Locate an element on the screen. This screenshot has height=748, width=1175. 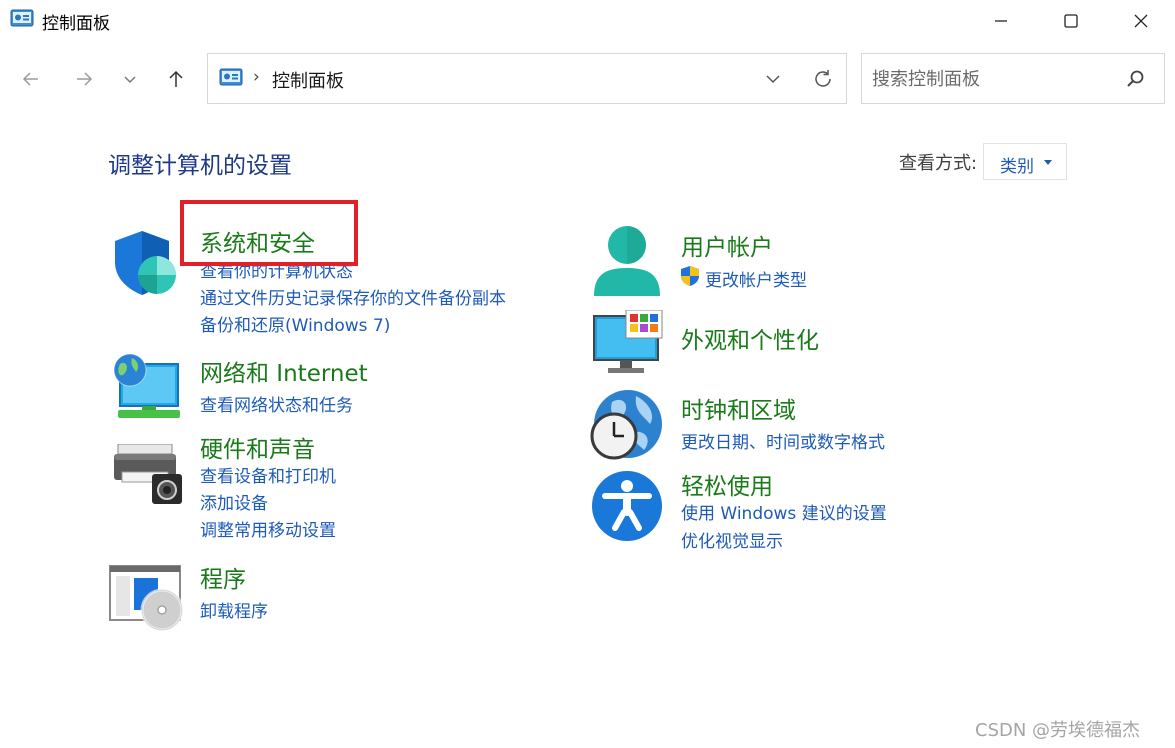
category-network-internet: 网络和 Internet is located at coordinates (284, 371).